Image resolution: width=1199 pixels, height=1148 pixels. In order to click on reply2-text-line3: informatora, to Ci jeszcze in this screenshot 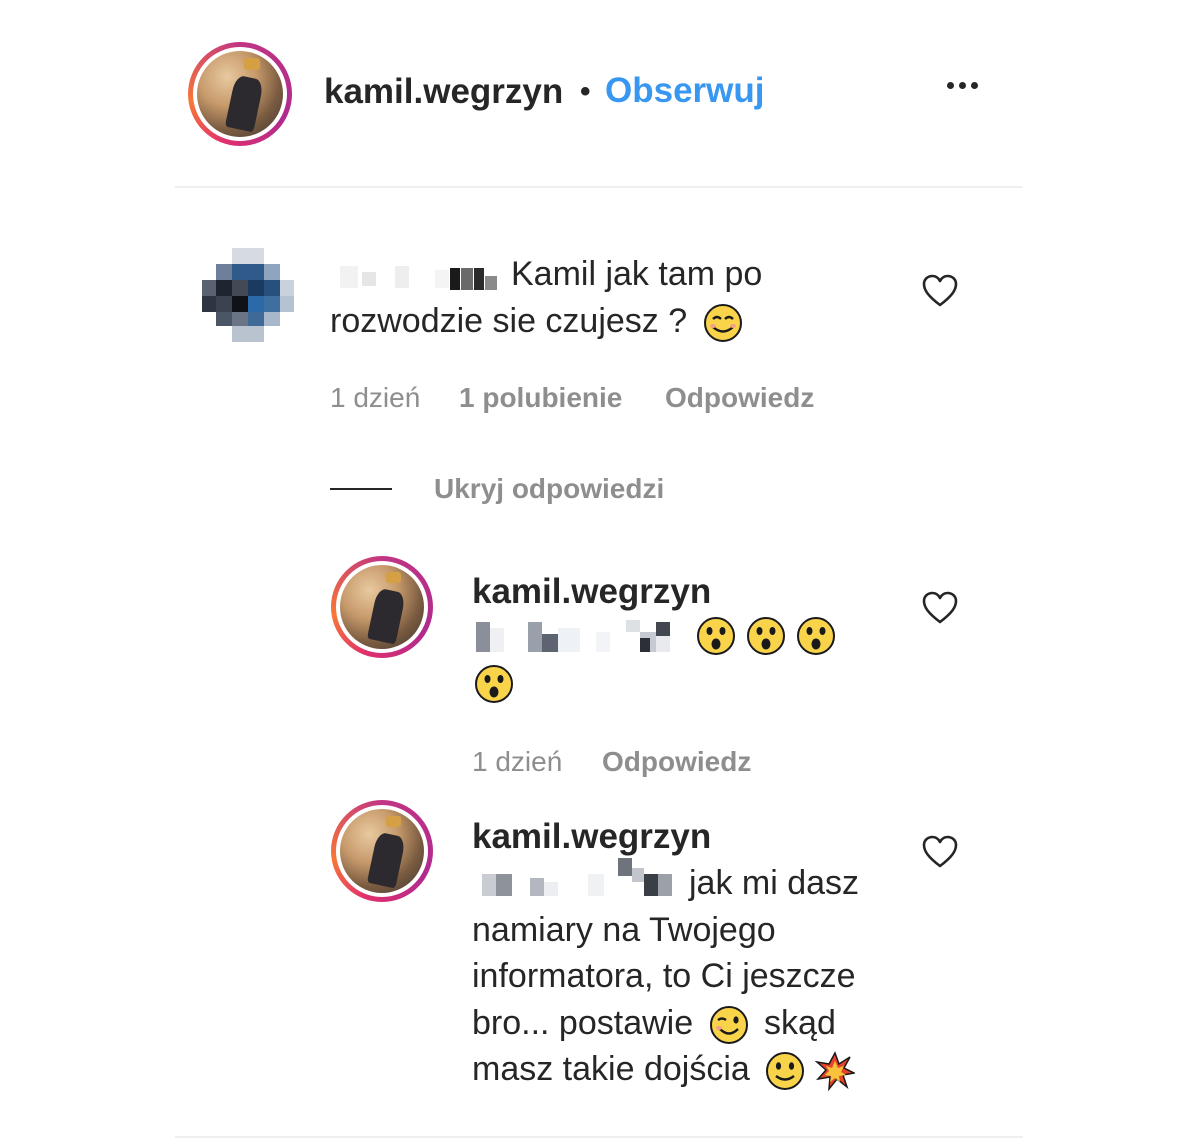, I will do `click(664, 976)`.